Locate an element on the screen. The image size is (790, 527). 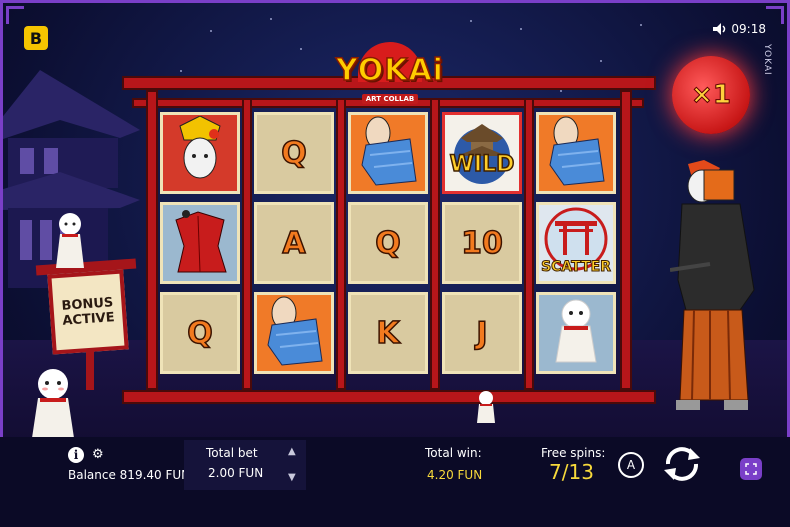
reel-column: QA is located at coordinates (294, 243).